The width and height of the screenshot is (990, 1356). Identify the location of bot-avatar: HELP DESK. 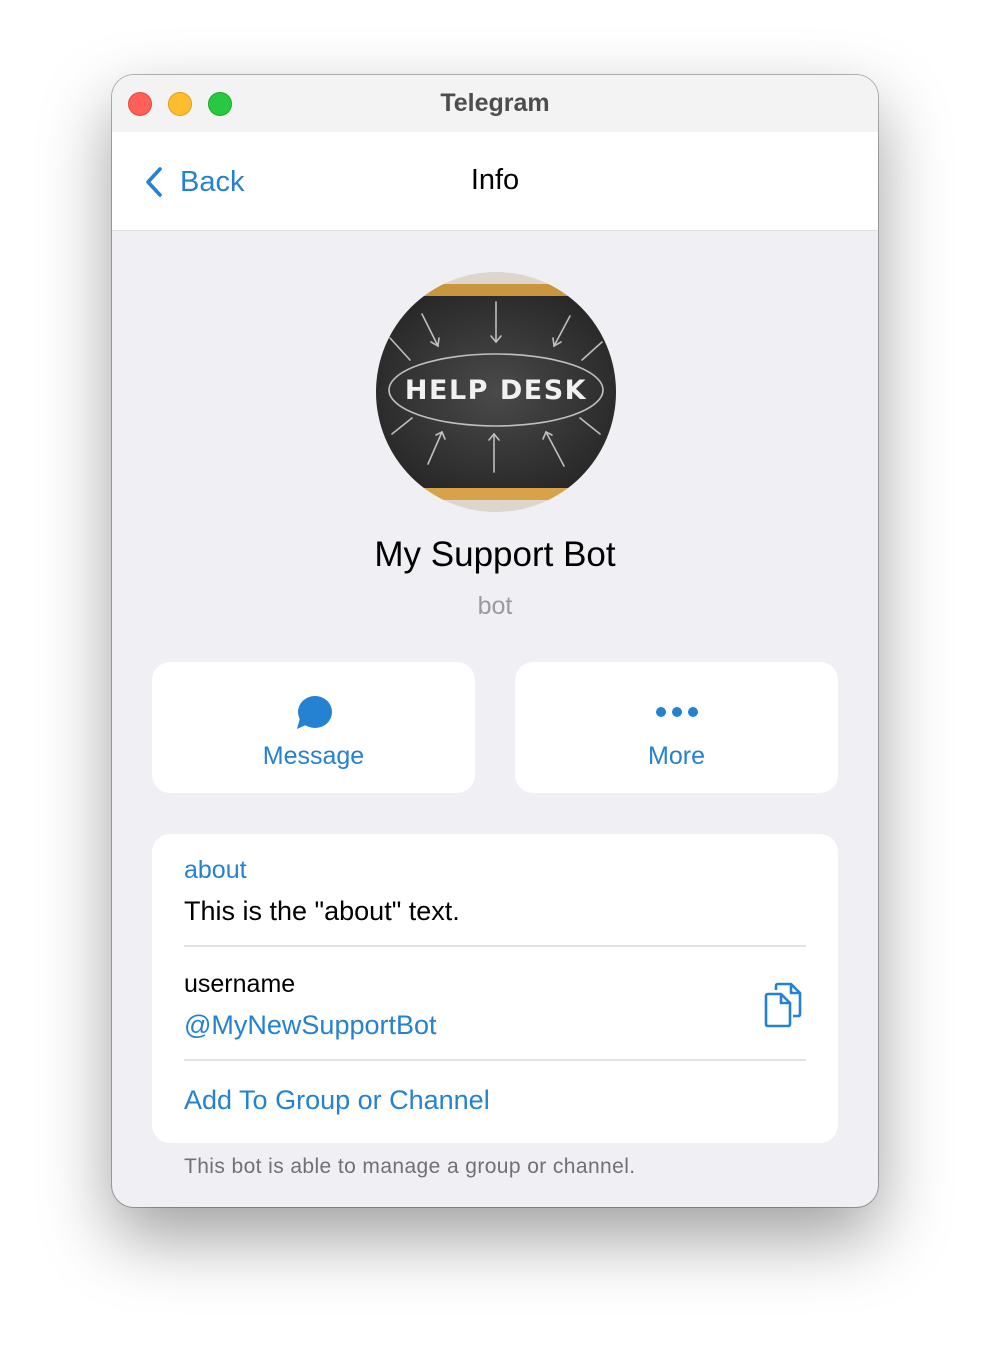
(496, 392).